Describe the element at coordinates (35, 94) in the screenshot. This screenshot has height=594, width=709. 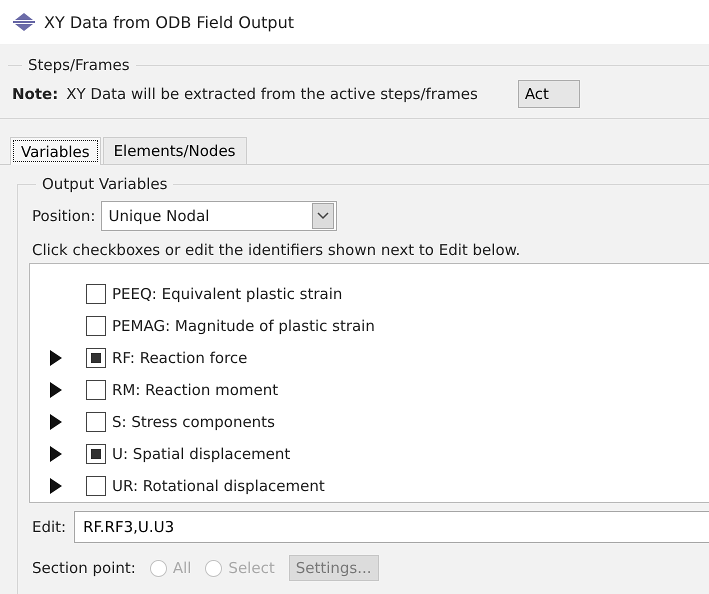
I see `note-label: Note:` at that location.